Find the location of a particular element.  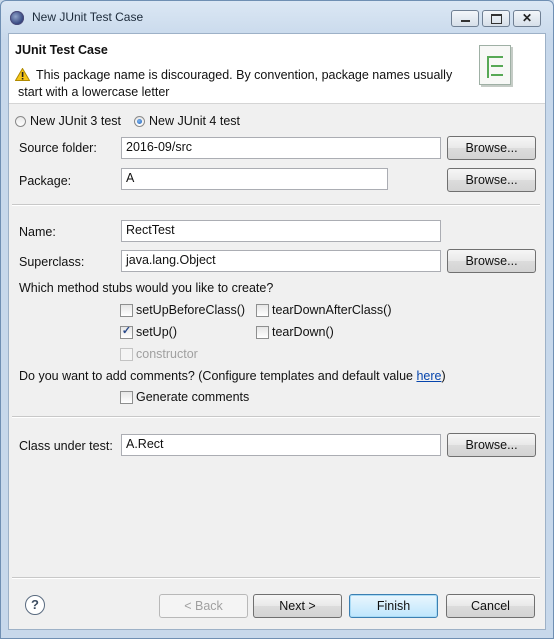

warning-message-continued: start with a lowercase letter is located at coordinates (94, 92).